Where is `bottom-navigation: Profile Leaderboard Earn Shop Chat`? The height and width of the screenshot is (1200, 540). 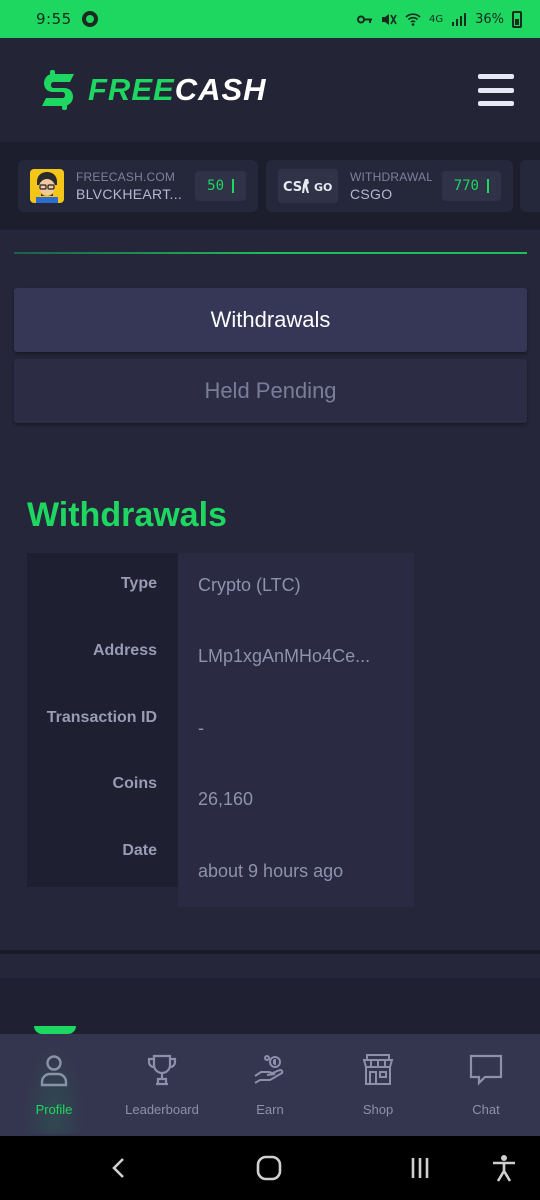
bottom-navigation: Profile Leaderboard Earn Shop Chat is located at coordinates (270, 1085).